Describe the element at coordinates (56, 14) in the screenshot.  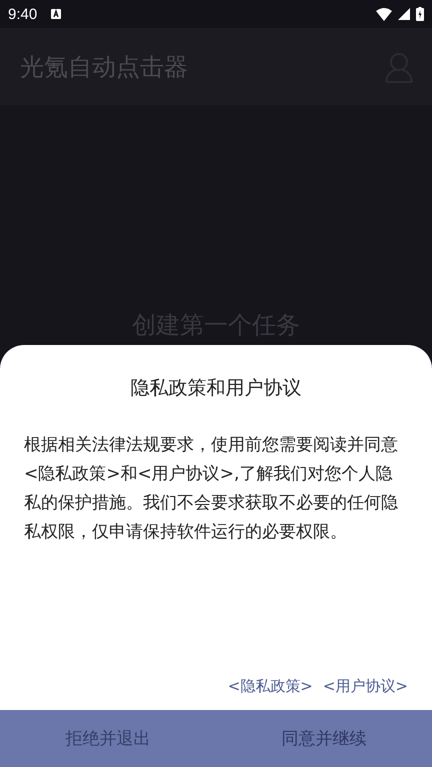
I see `notification-icon` at that location.